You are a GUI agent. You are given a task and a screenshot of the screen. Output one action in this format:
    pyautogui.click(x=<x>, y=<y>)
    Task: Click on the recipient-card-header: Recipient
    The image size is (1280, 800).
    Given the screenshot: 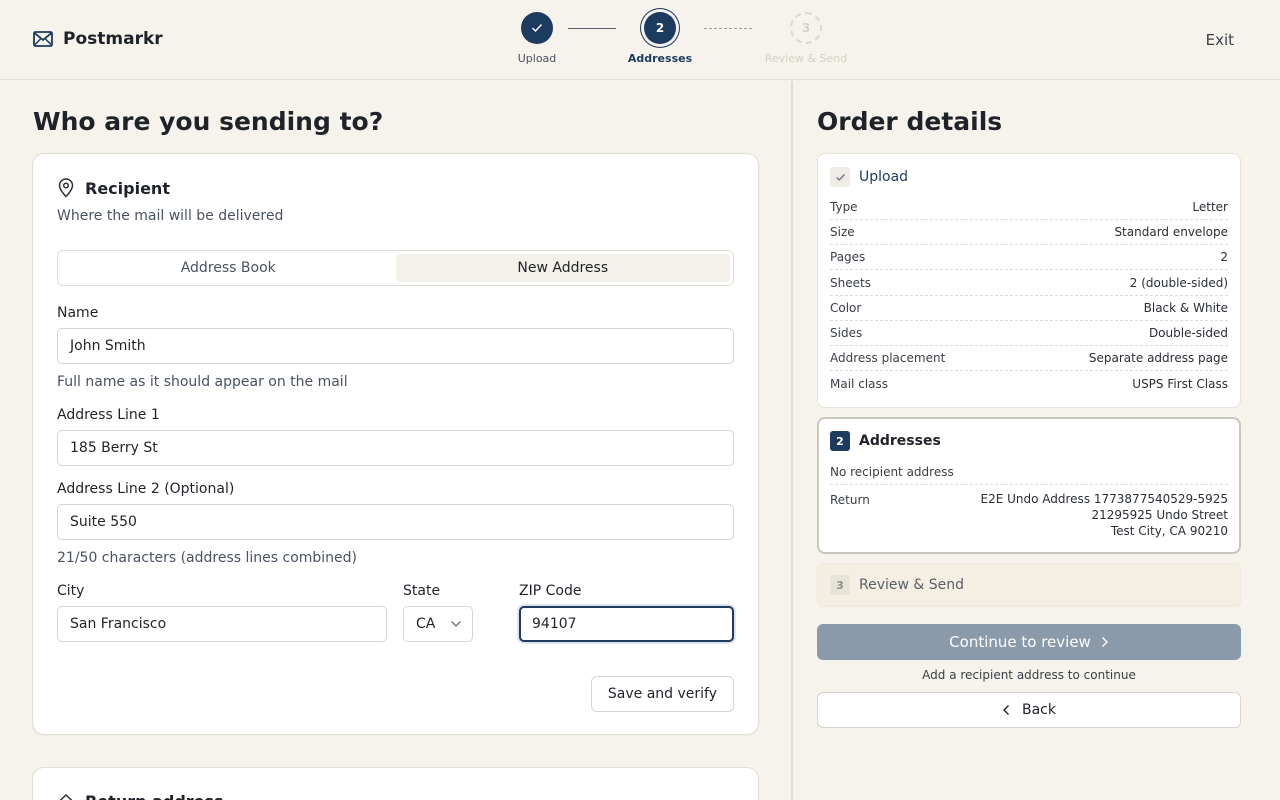 What is the action you would take?
    pyautogui.click(x=113, y=188)
    